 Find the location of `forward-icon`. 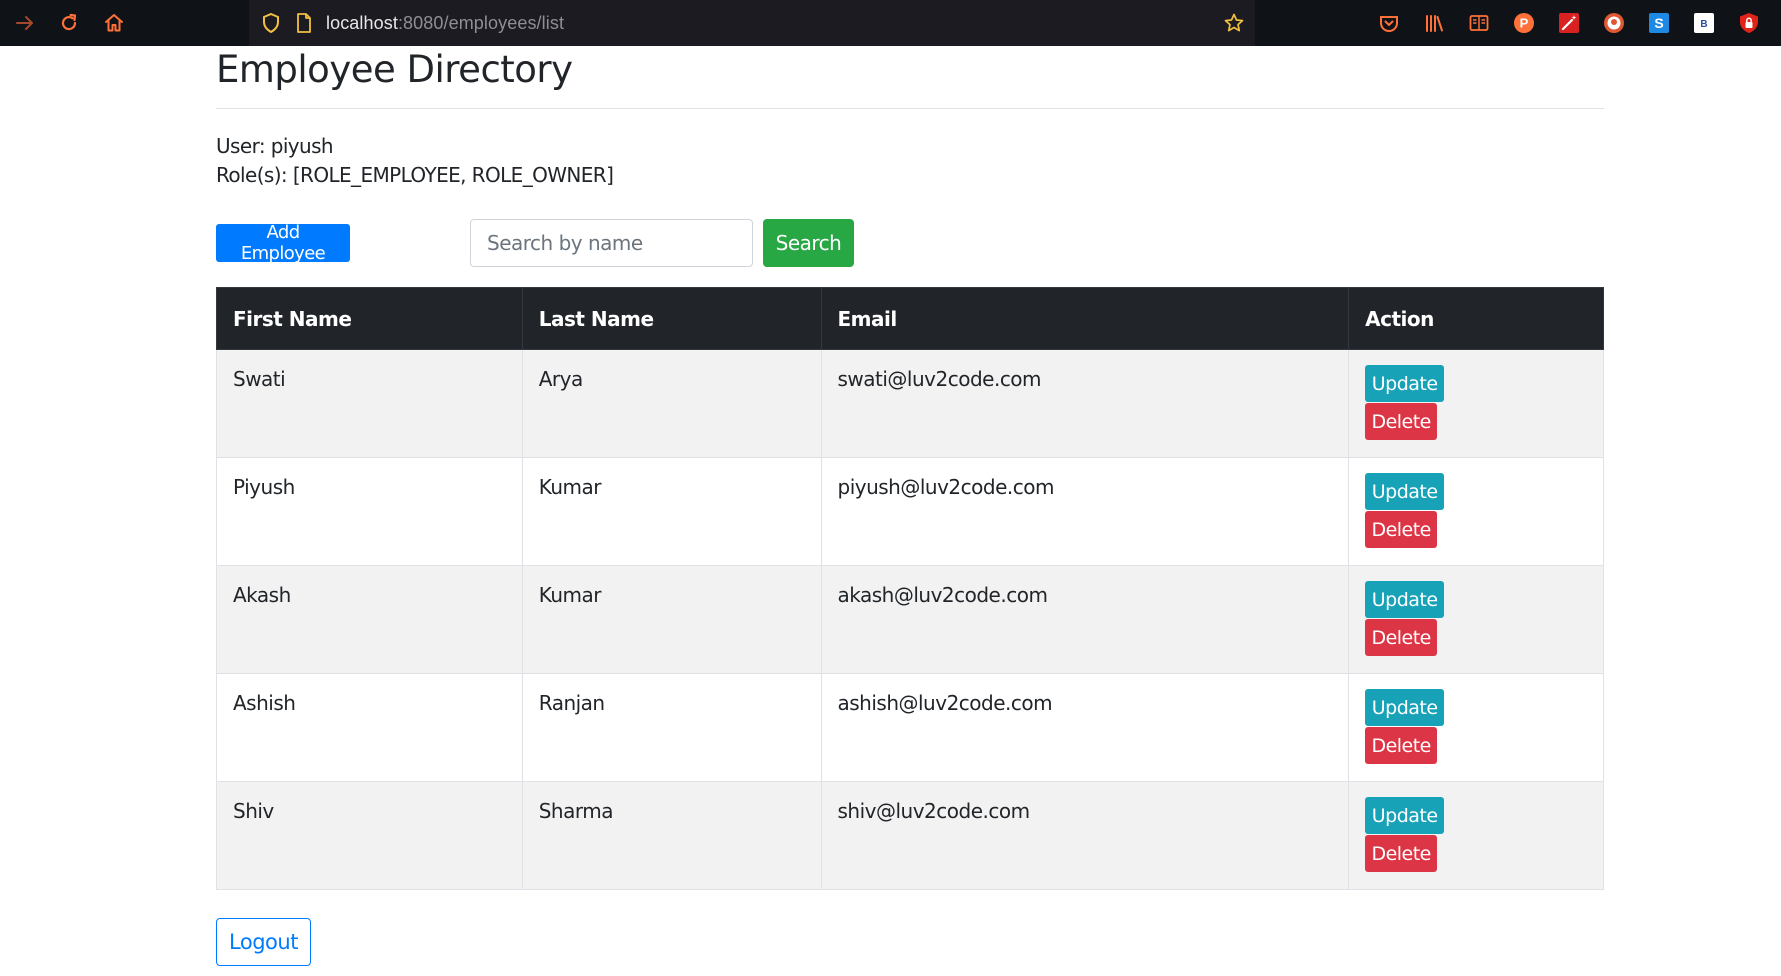

forward-icon is located at coordinates (25, 23).